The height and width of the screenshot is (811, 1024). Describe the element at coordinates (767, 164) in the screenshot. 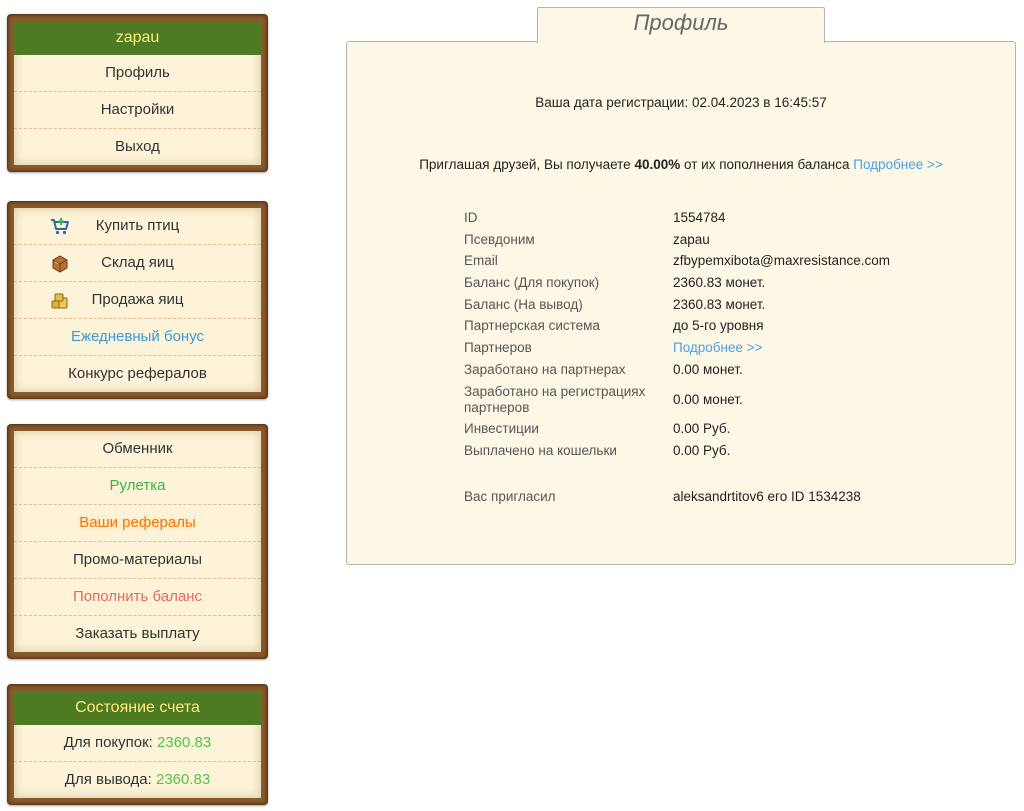

I see `referral-suffix: от их пополнения баланса` at that location.